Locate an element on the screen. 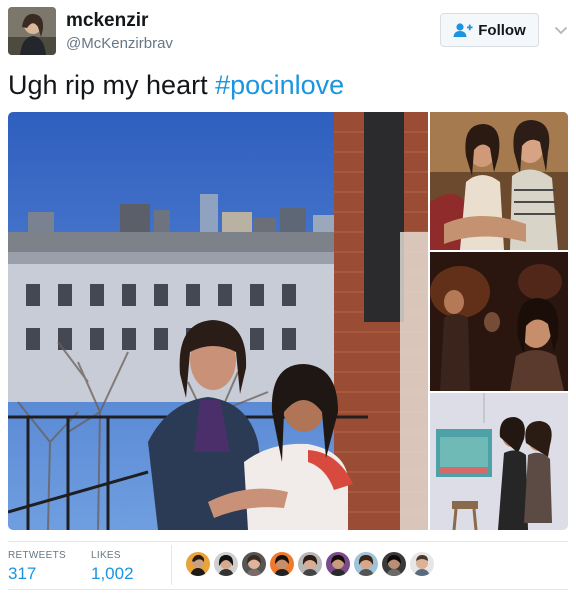 The height and width of the screenshot is (598, 576). likes-label: LIKES is located at coordinates (106, 555).